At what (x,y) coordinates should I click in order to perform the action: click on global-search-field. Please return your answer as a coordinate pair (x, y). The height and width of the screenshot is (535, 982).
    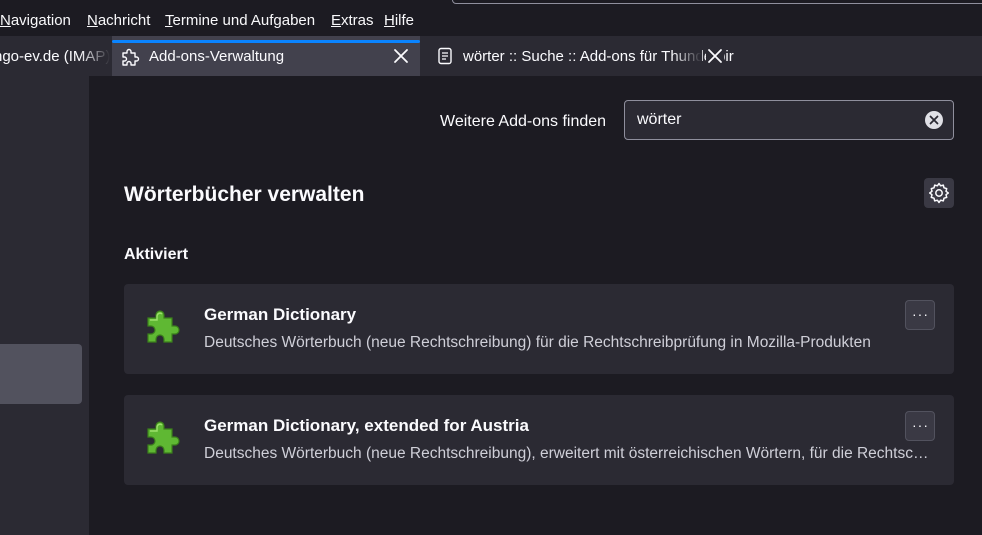
    Looking at the image, I should click on (717, 2).